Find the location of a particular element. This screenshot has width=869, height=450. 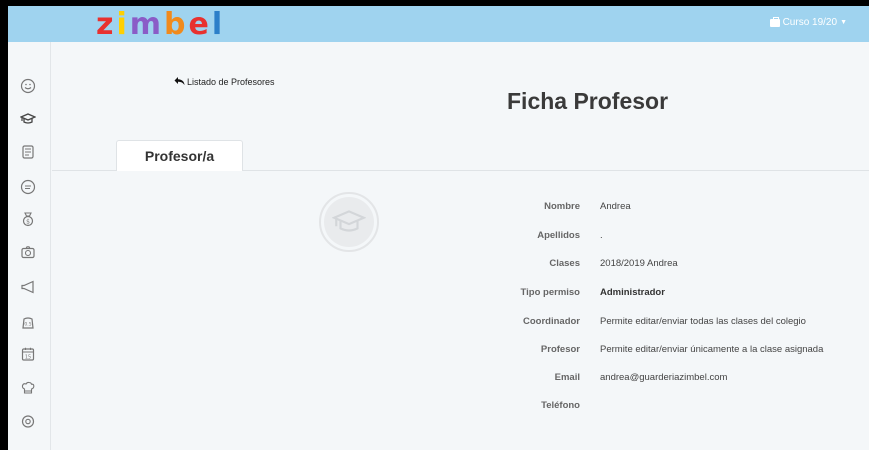

briefcase-icon is located at coordinates (774, 21).